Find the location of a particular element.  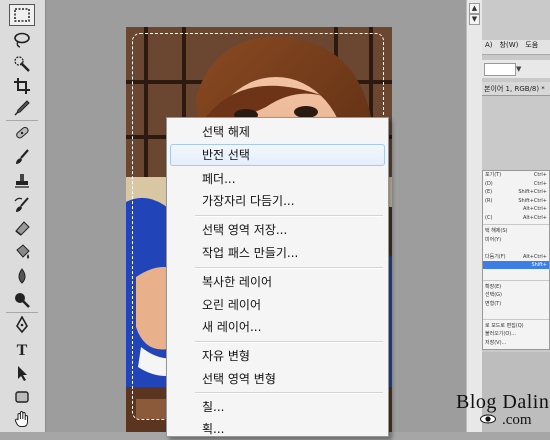

drop-icon is located at coordinates (22, 276).